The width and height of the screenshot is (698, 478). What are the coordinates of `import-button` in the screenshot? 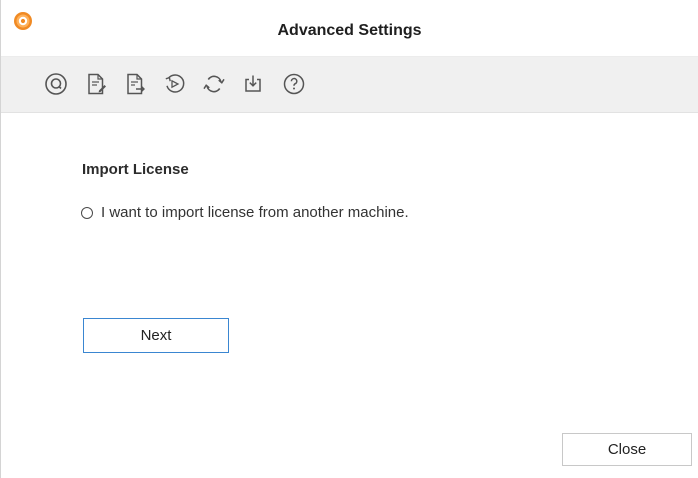 It's located at (253, 84).